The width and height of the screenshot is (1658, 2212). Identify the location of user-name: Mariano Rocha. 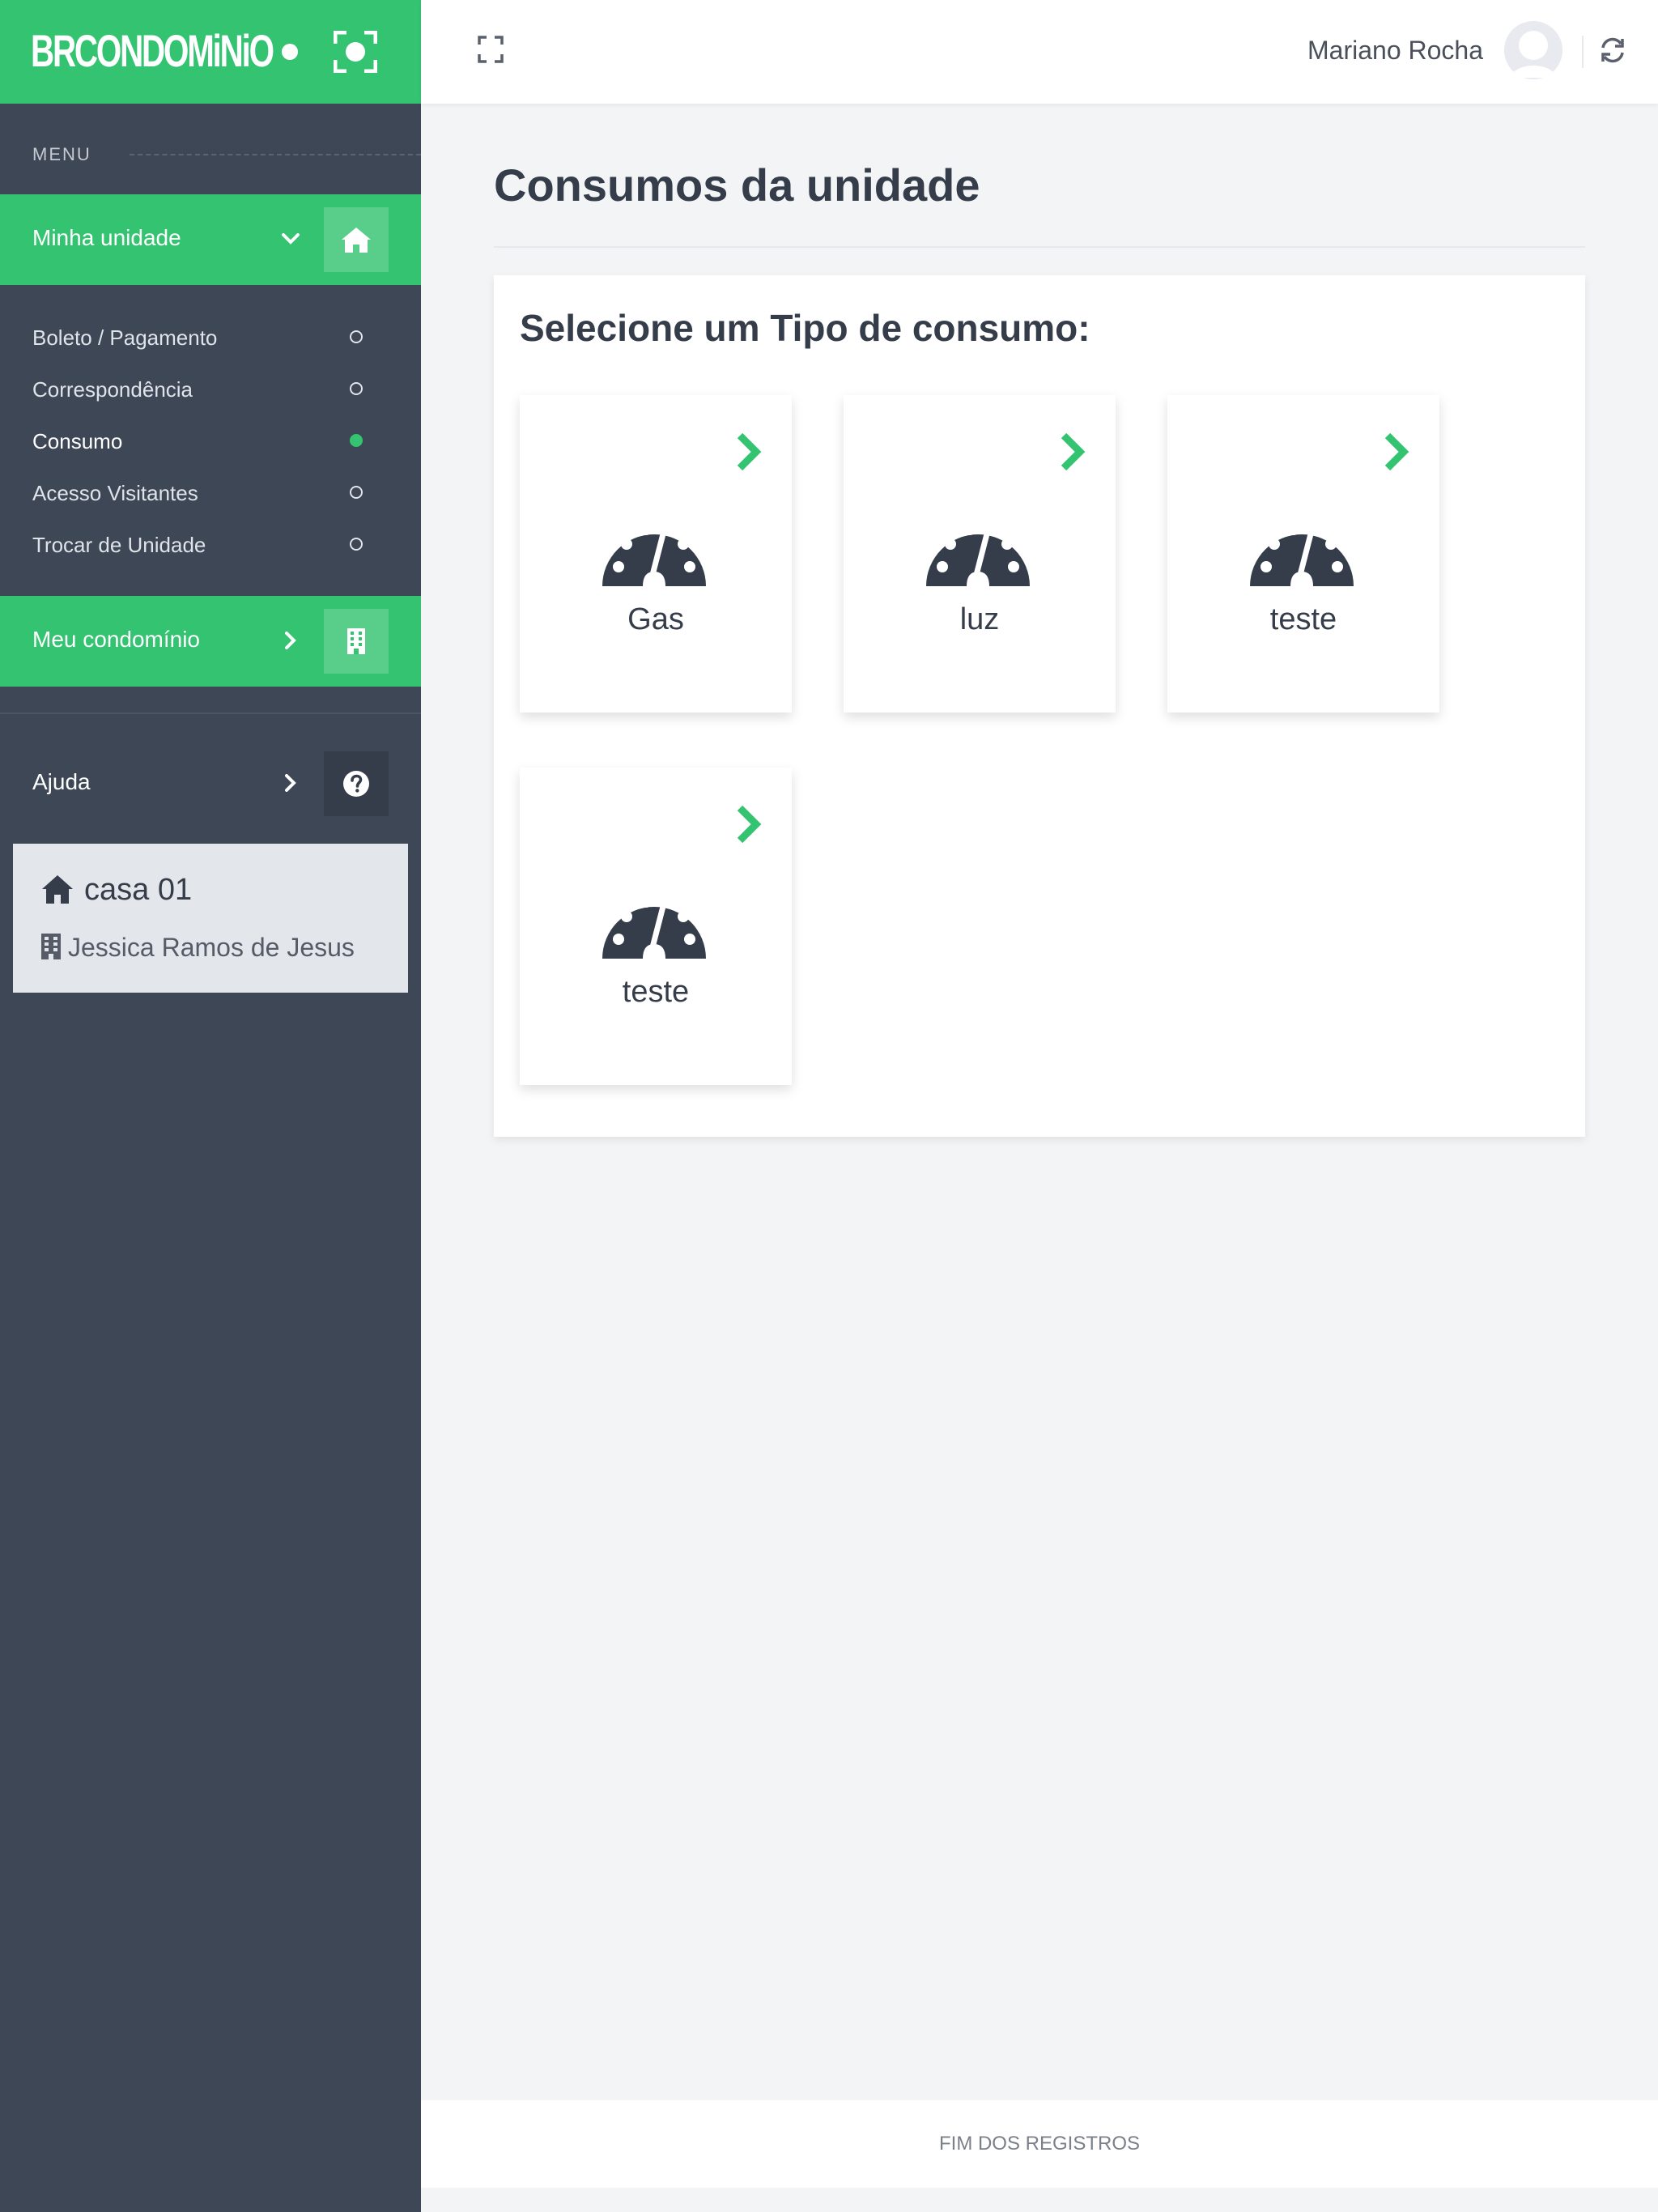
(1395, 51).